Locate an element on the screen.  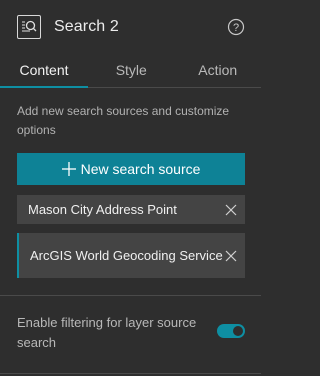
filter-setting: Enable filtering for layer source search is located at coordinates (130, 324).